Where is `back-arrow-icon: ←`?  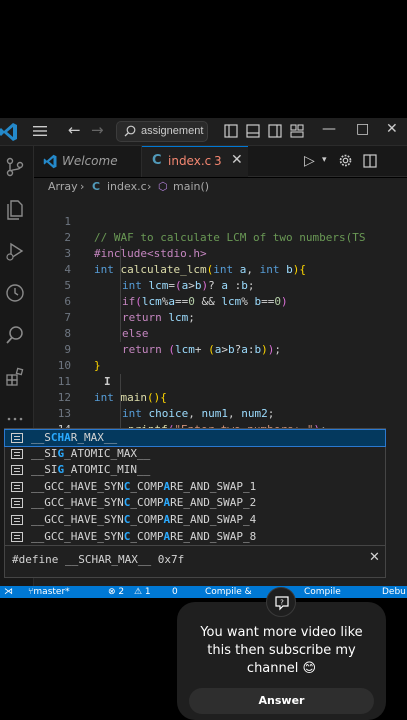
back-arrow-icon: ← is located at coordinates (74, 130).